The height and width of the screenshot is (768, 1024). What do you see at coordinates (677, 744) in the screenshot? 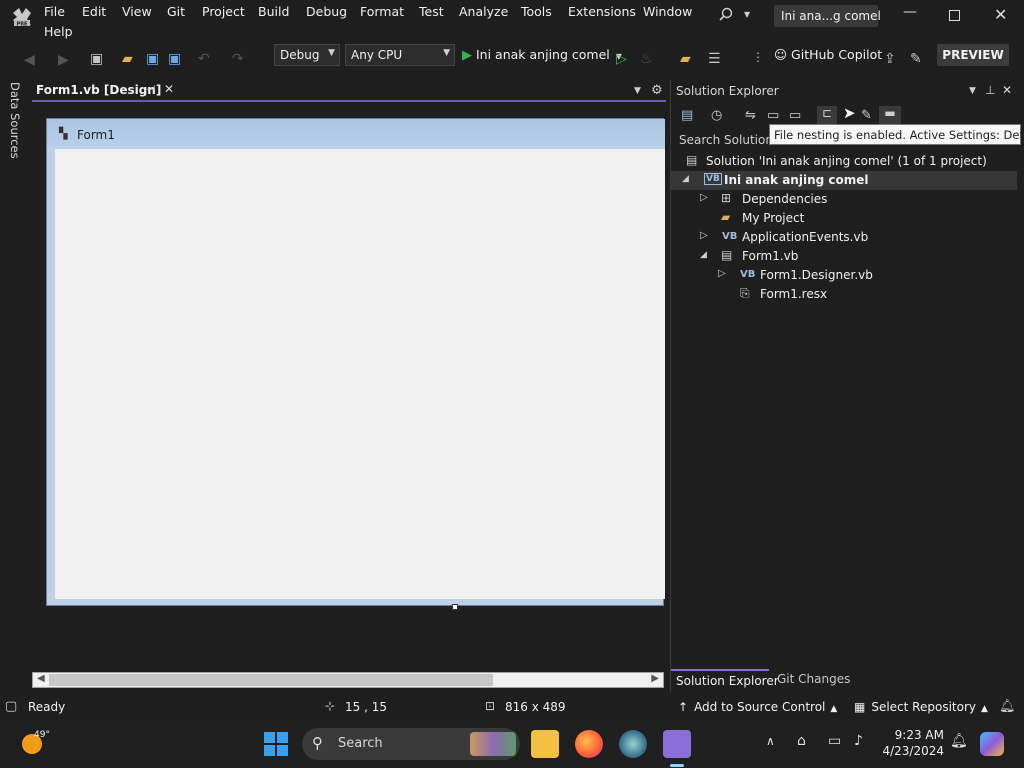
I see `visual-studio-icon` at bounding box center [677, 744].